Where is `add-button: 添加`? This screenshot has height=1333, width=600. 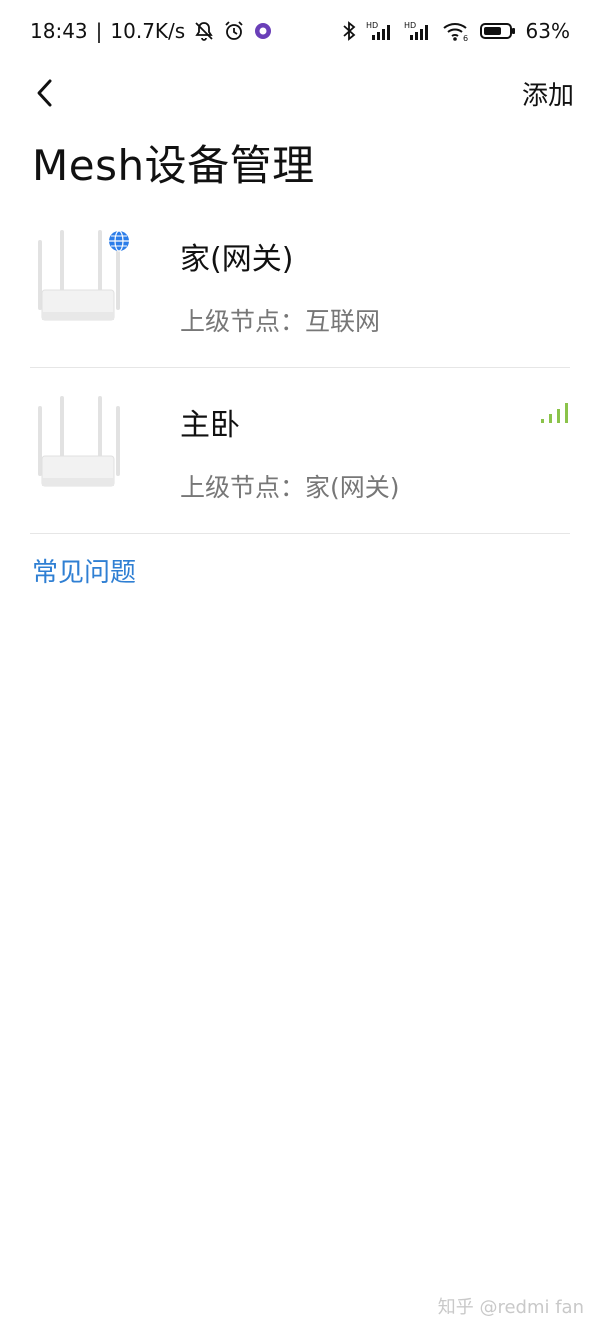 add-button: 添加 is located at coordinates (548, 93).